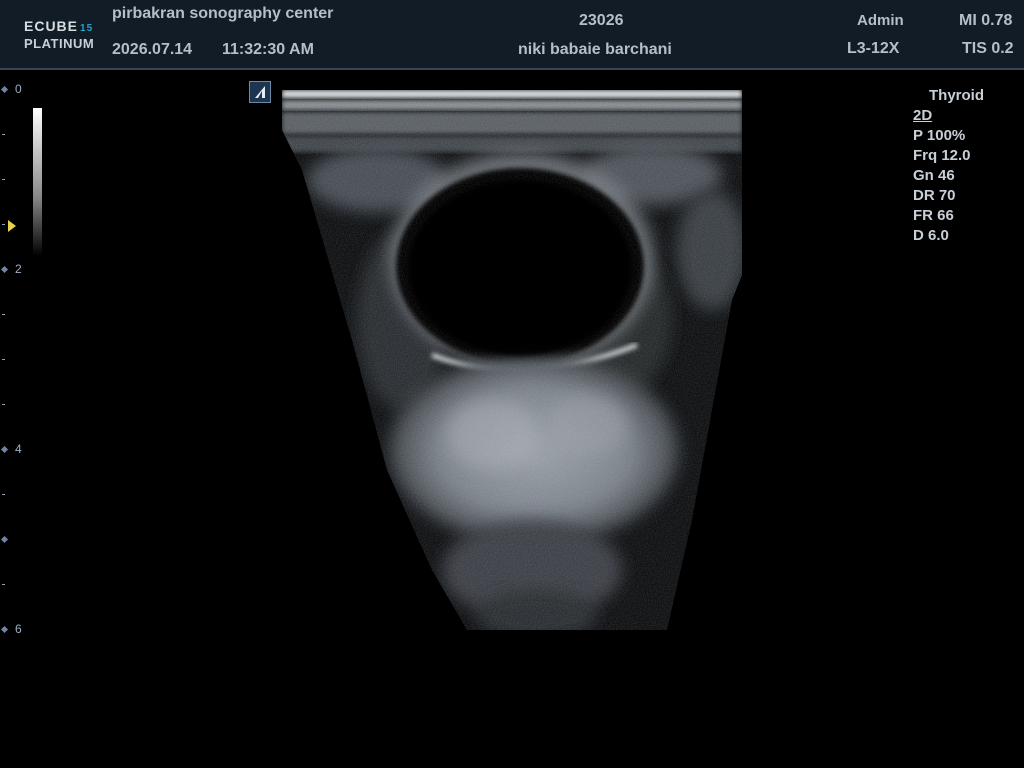 The height and width of the screenshot is (768, 1024). Describe the element at coordinates (988, 48) in the screenshot. I see `thermal-index: TIS 0.2` at that location.